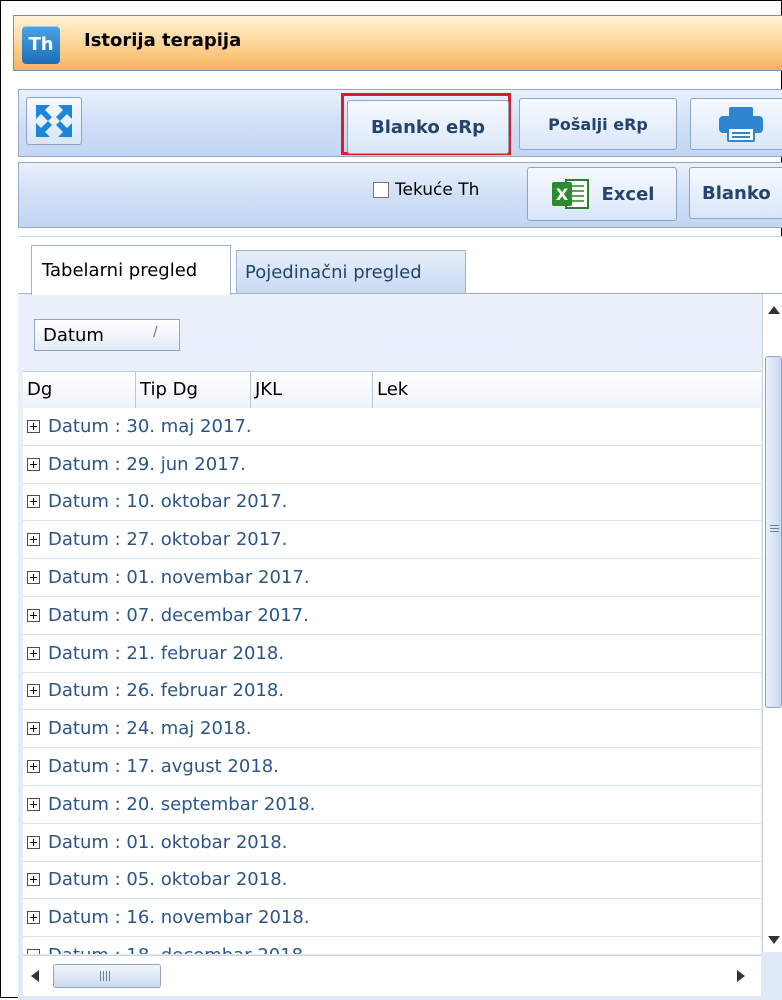  Describe the element at coordinates (437, 190) in the screenshot. I see `tekuce-th-label: Tekuće Th` at that location.